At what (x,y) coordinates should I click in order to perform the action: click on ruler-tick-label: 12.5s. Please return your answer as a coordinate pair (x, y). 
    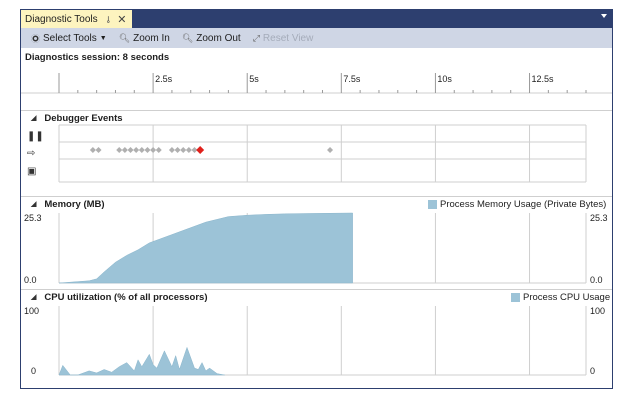
    Looking at the image, I should click on (543, 79).